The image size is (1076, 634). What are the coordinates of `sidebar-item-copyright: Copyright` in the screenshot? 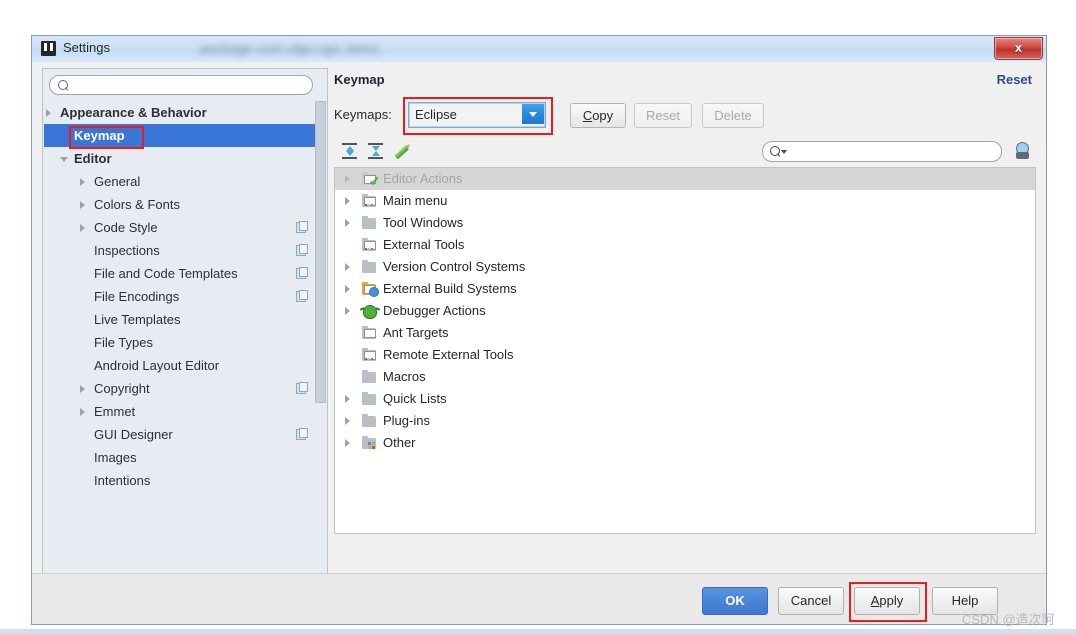 It's located at (185, 388).